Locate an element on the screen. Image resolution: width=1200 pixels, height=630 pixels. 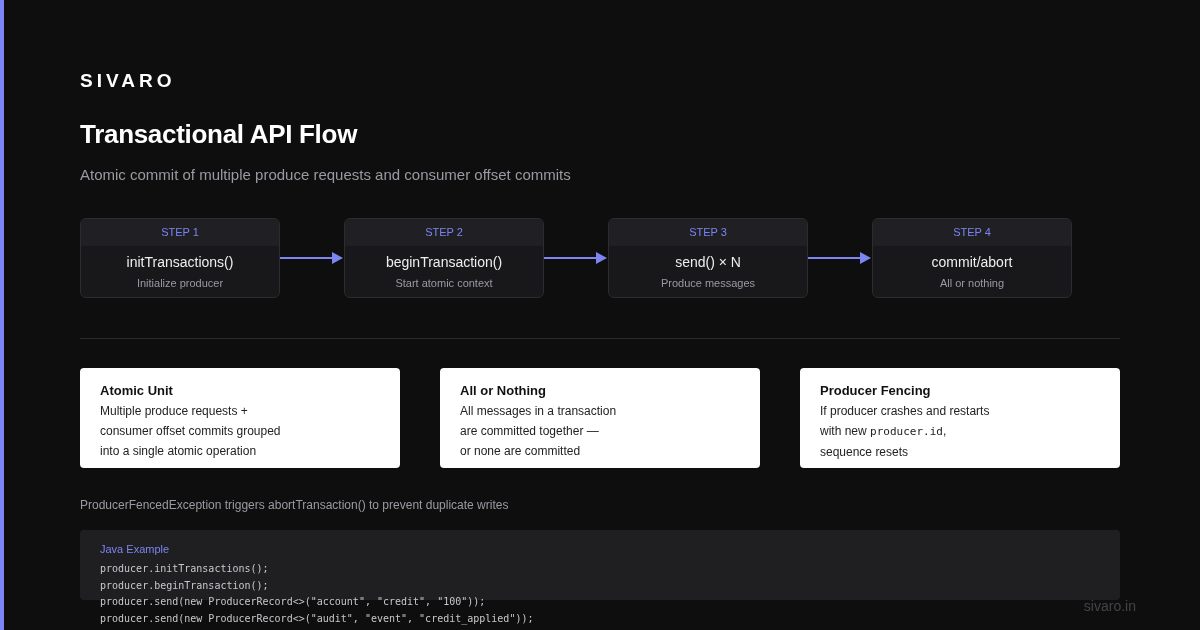
card-title: Atomic Unit is located at coordinates (137, 391).